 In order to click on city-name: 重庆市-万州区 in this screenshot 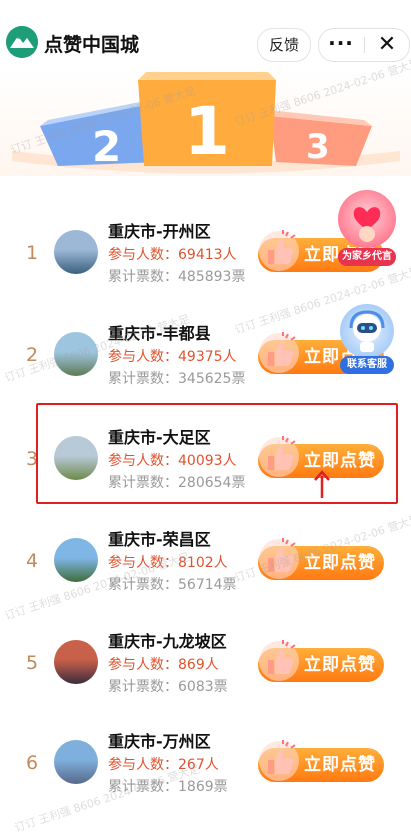, I will do `click(159, 741)`.